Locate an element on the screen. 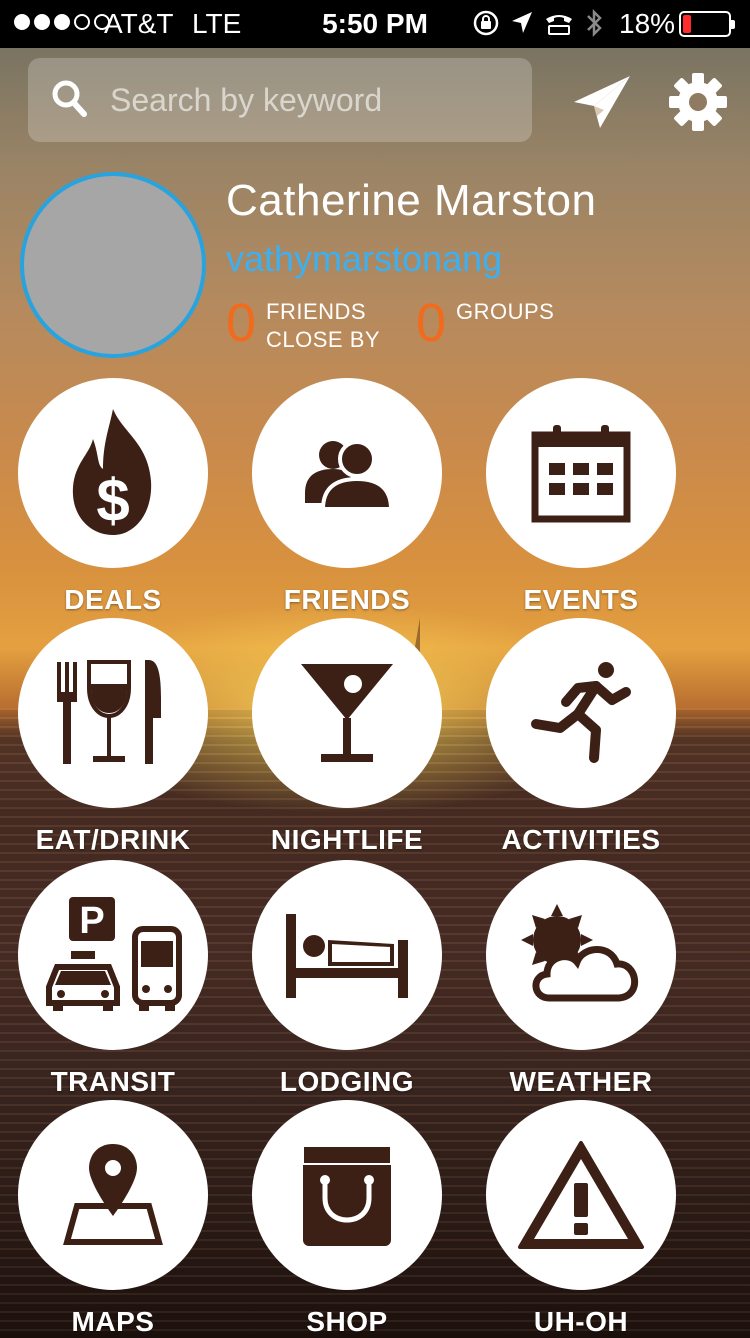 This screenshot has width=750, height=1338. tile-transit: P TRANSIT is located at coordinates (113, 979).